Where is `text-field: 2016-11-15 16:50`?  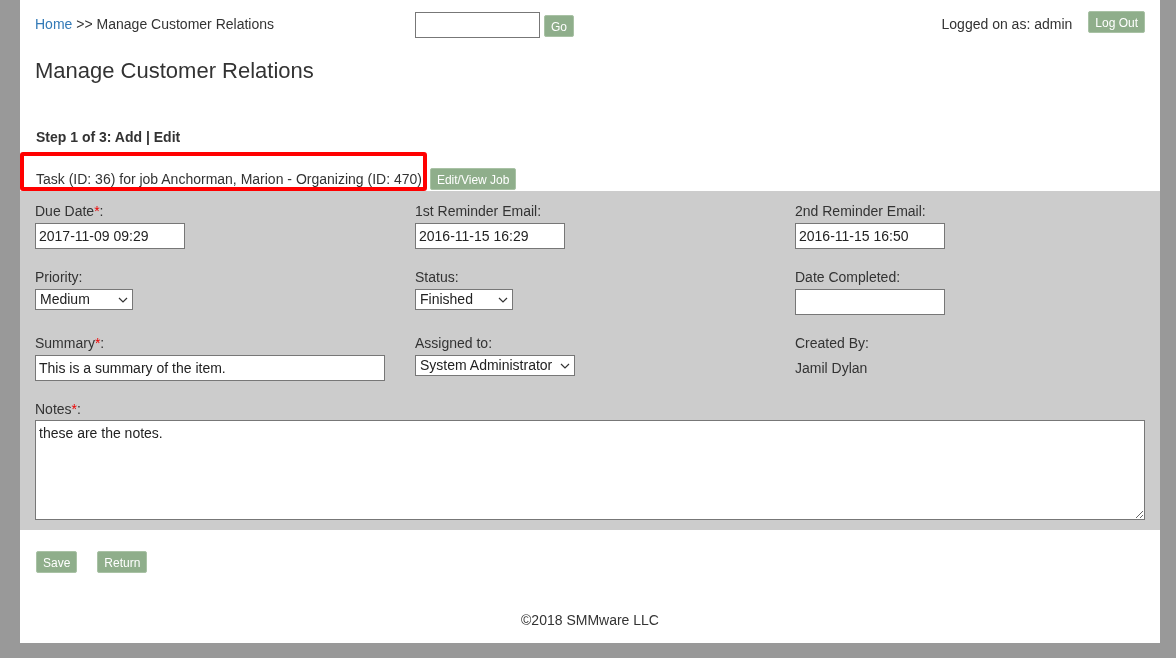 text-field: 2016-11-15 16:50 is located at coordinates (870, 236).